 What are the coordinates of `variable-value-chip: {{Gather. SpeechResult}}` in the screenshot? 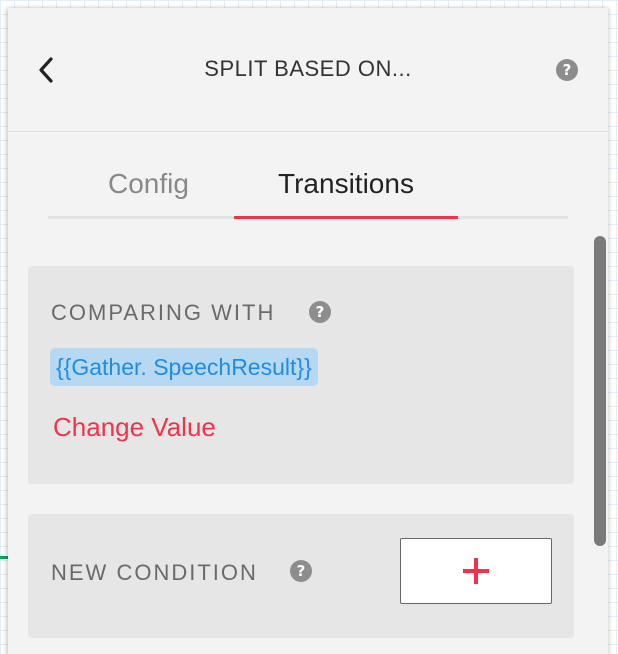 It's located at (184, 367).